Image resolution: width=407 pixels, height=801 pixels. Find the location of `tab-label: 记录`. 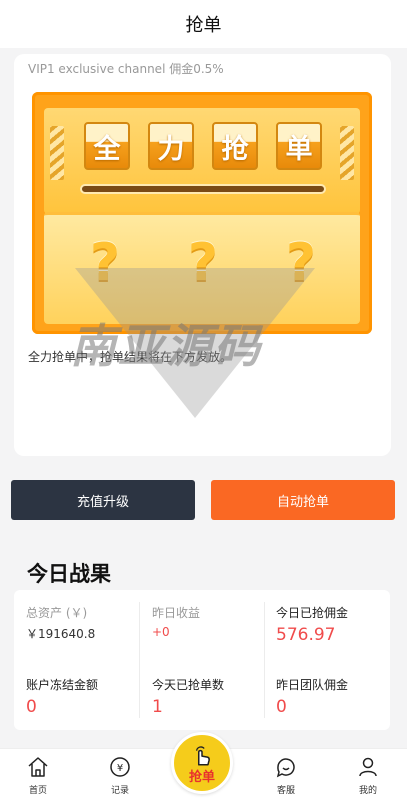

tab-label: 记录 is located at coordinates (119, 791).